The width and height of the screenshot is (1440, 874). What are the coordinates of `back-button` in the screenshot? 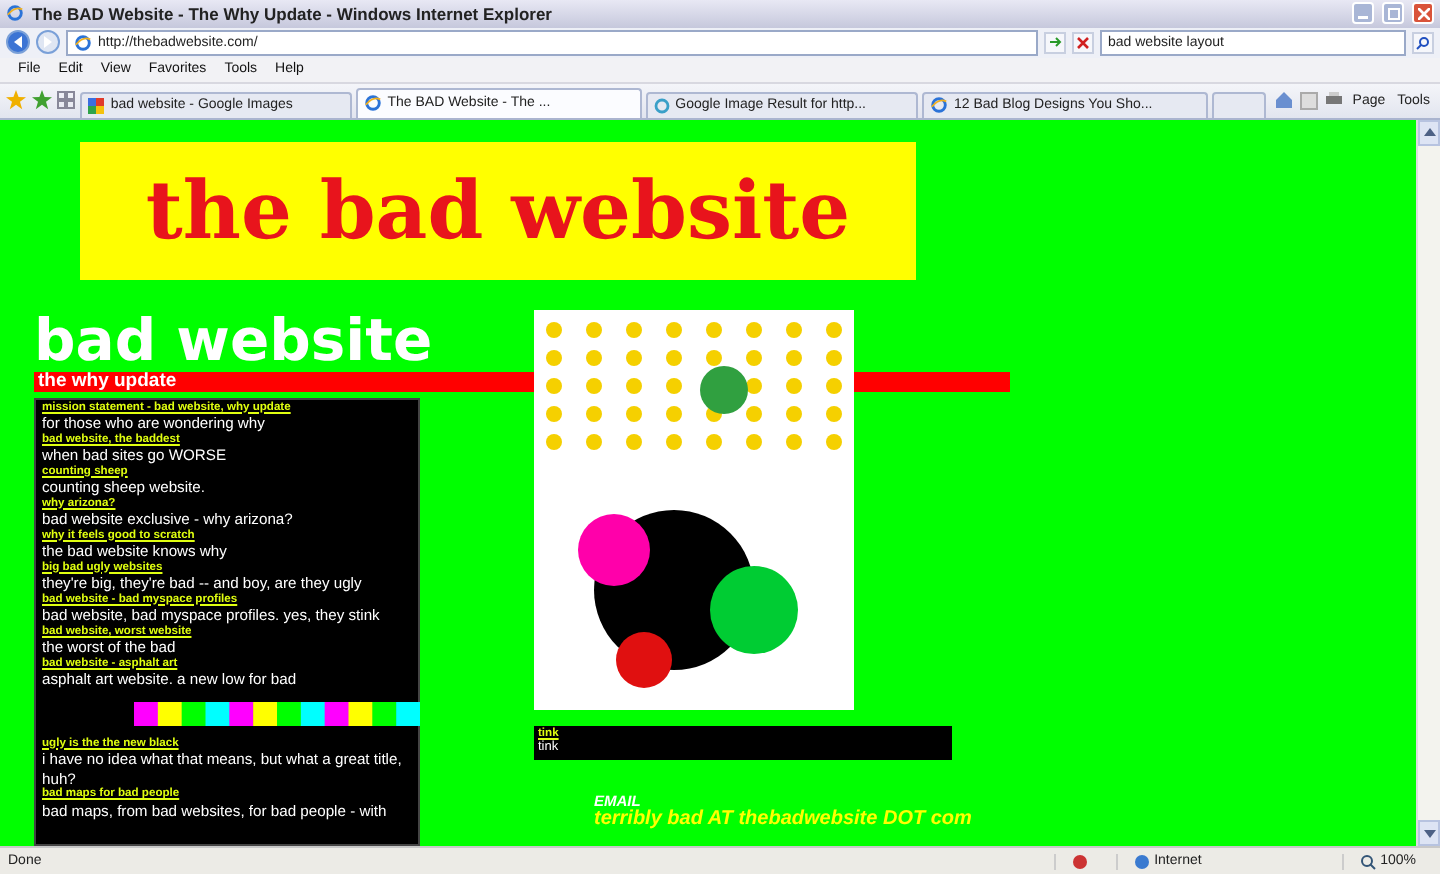 It's located at (18, 42).